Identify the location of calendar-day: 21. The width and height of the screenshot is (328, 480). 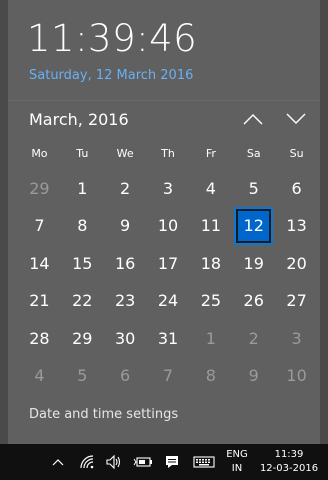
(39, 301).